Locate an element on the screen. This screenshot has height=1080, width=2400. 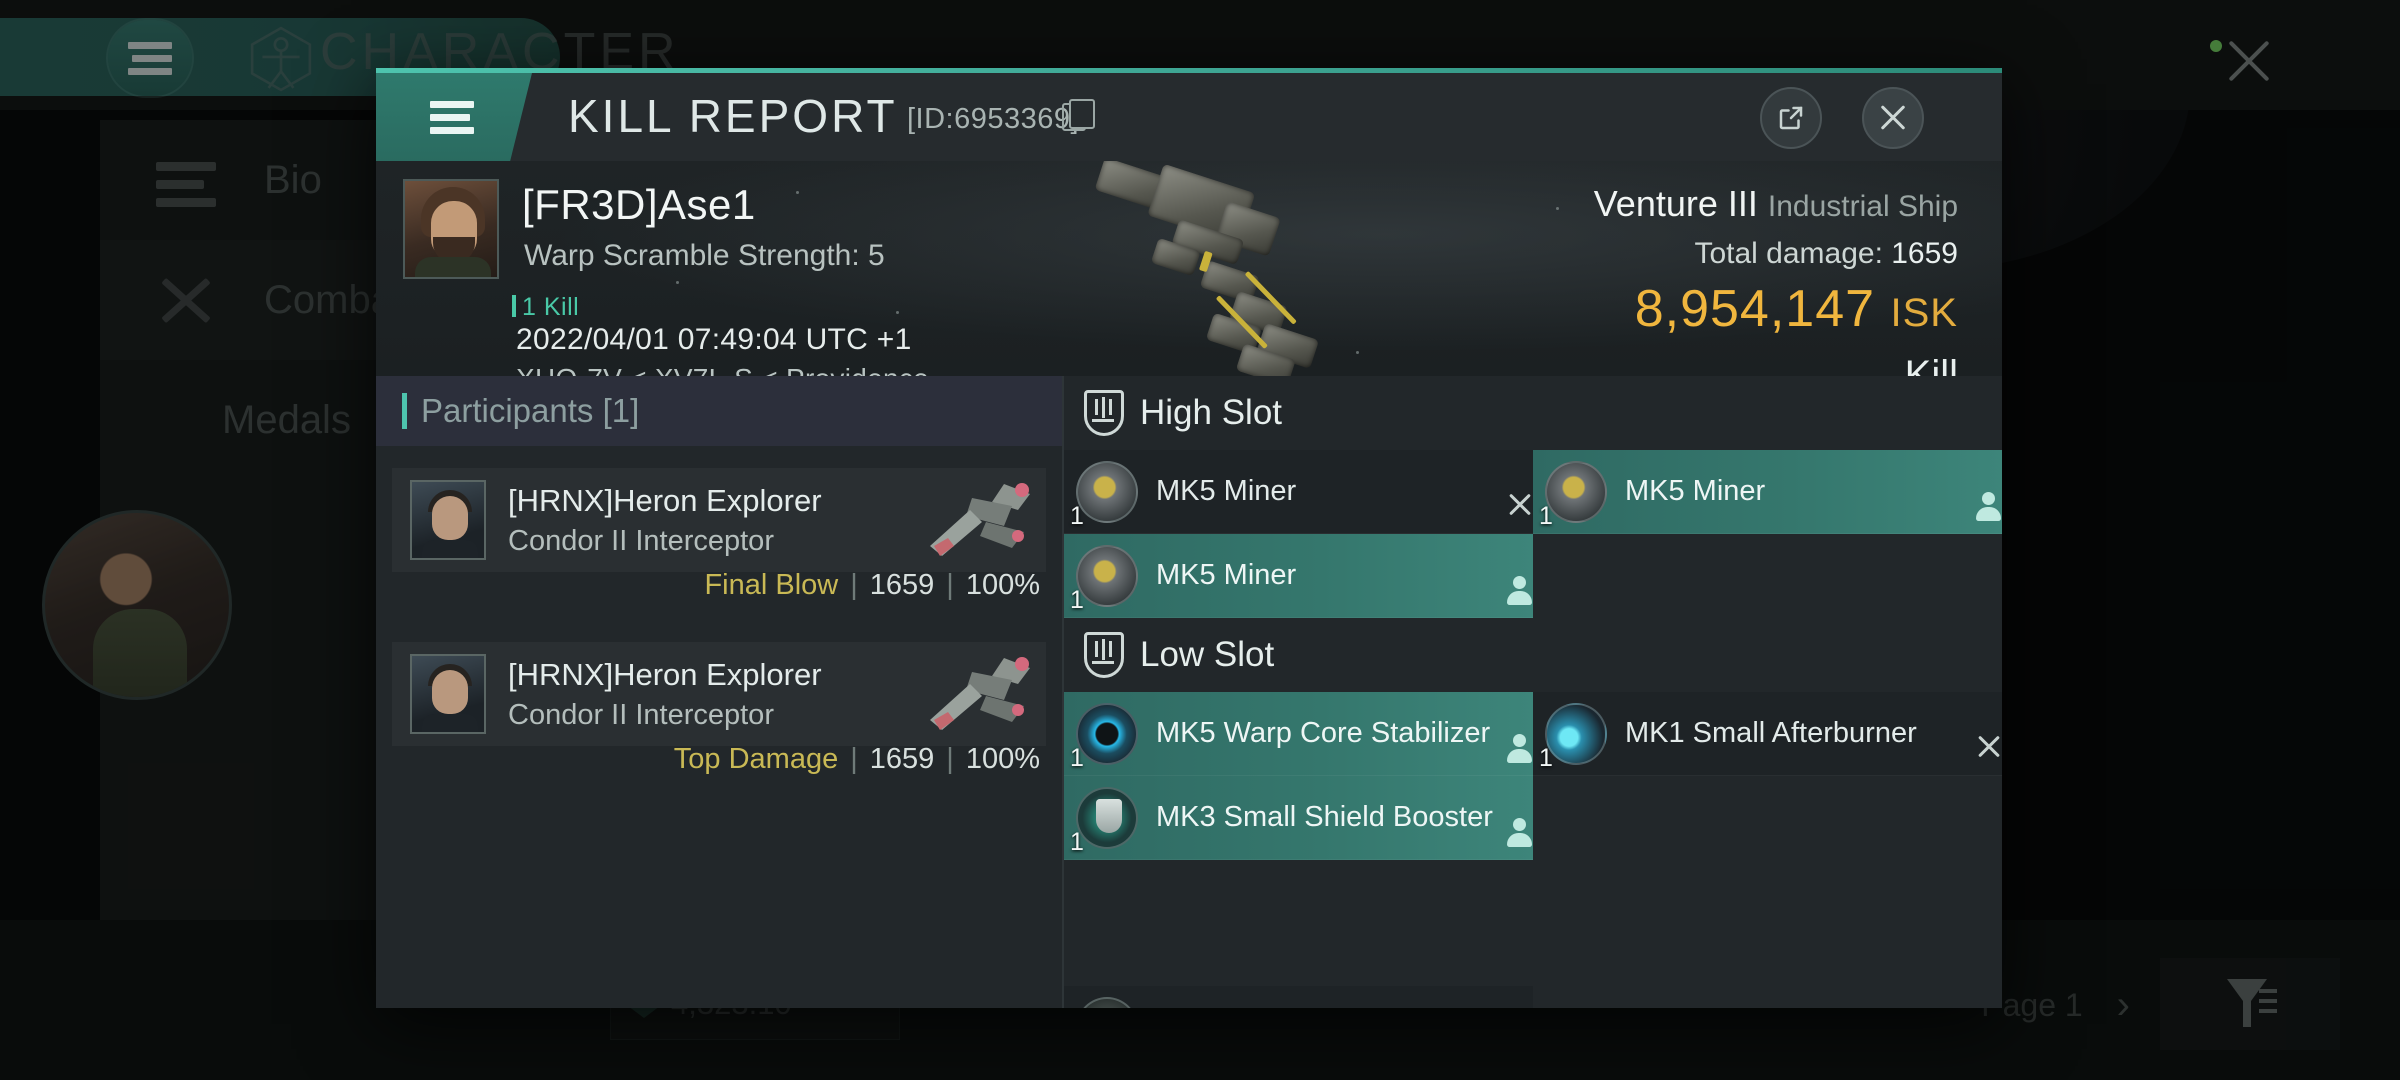
modal-title: KILL REPORT is located at coordinates (733, 116).